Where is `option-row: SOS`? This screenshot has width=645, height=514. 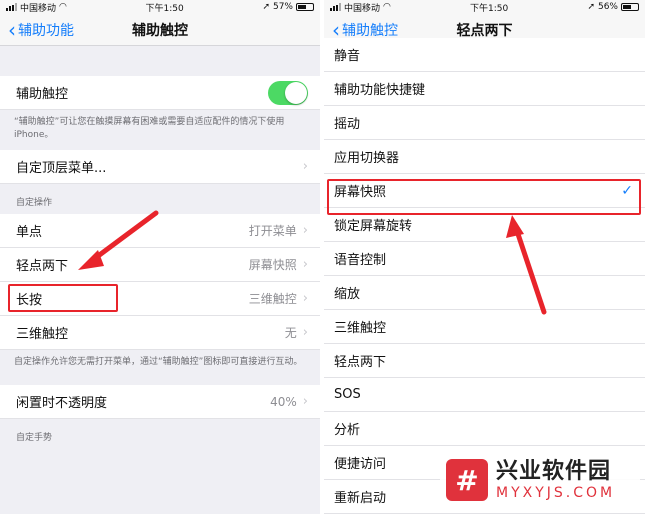 option-row: SOS is located at coordinates (484, 395).